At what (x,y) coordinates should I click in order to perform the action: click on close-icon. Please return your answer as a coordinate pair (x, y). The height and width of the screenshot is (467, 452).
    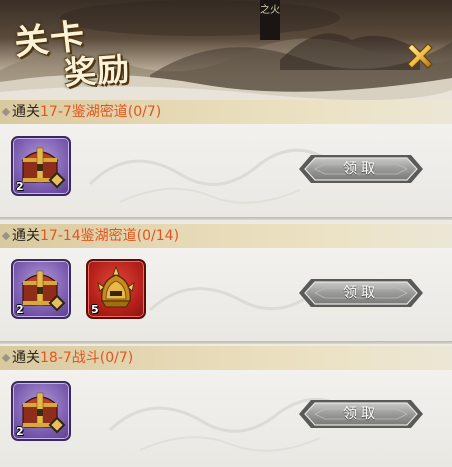
    Looking at the image, I should click on (420, 56).